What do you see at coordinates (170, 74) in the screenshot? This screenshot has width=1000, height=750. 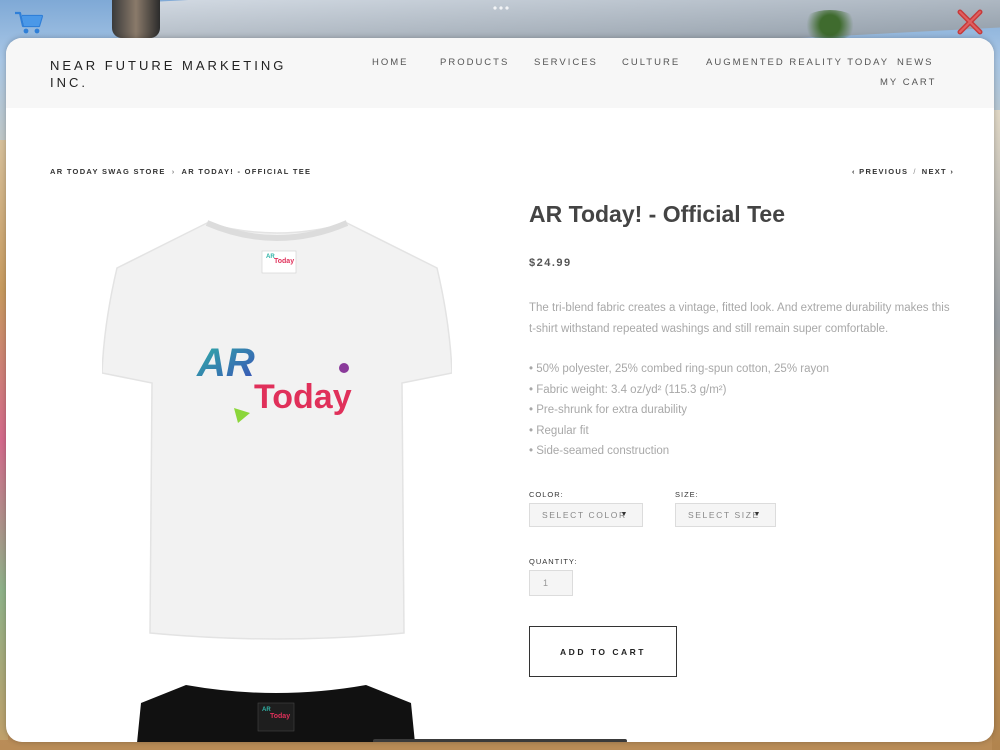 I see `brand-logo: NEAR FUTURE MARKETING INC.` at bounding box center [170, 74].